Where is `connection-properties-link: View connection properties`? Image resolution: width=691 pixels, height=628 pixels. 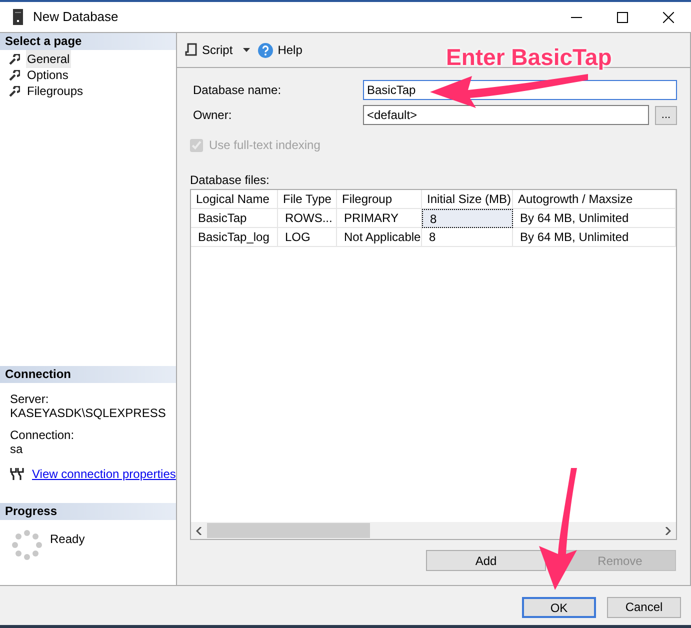
connection-properties-link: View connection properties is located at coordinates (104, 474).